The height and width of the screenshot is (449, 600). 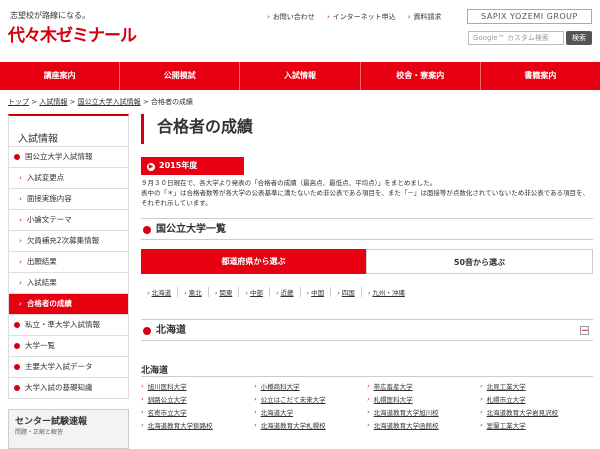 I want to click on internet-apply-link: › インターネット申込, so click(x=361, y=17).